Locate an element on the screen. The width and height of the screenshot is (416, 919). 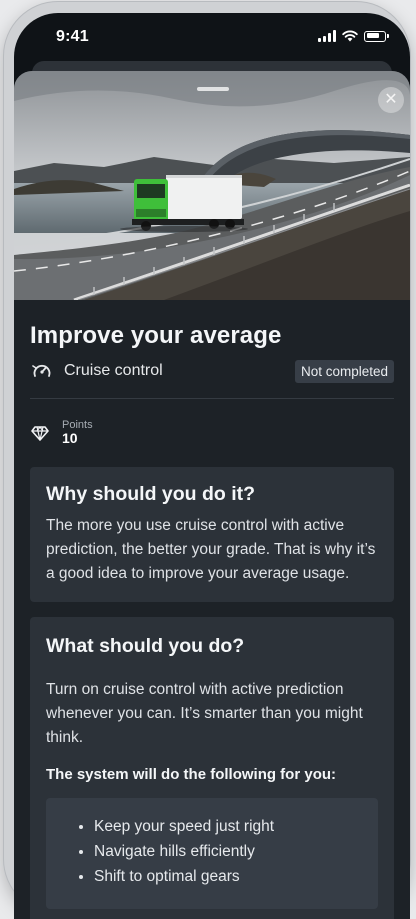
list-item: Keep your speed just right is located at coordinates (228, 826).